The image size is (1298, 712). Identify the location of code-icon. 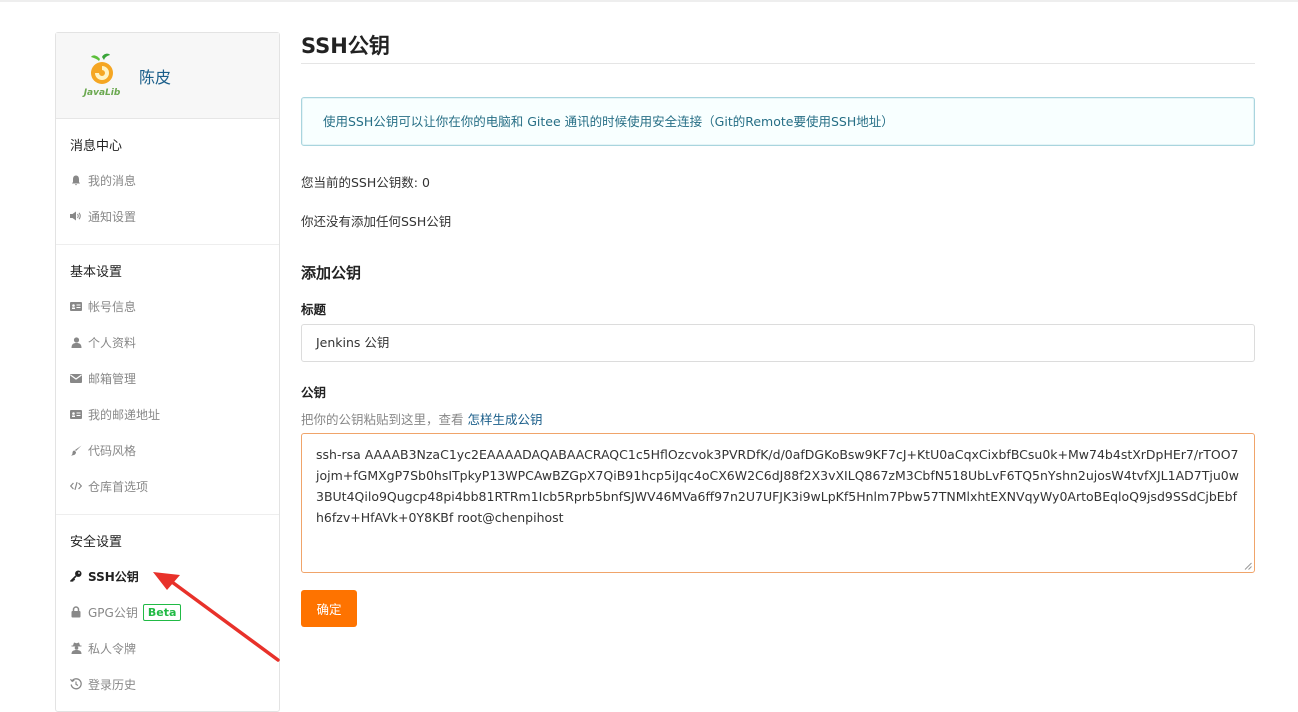
(76, 486).